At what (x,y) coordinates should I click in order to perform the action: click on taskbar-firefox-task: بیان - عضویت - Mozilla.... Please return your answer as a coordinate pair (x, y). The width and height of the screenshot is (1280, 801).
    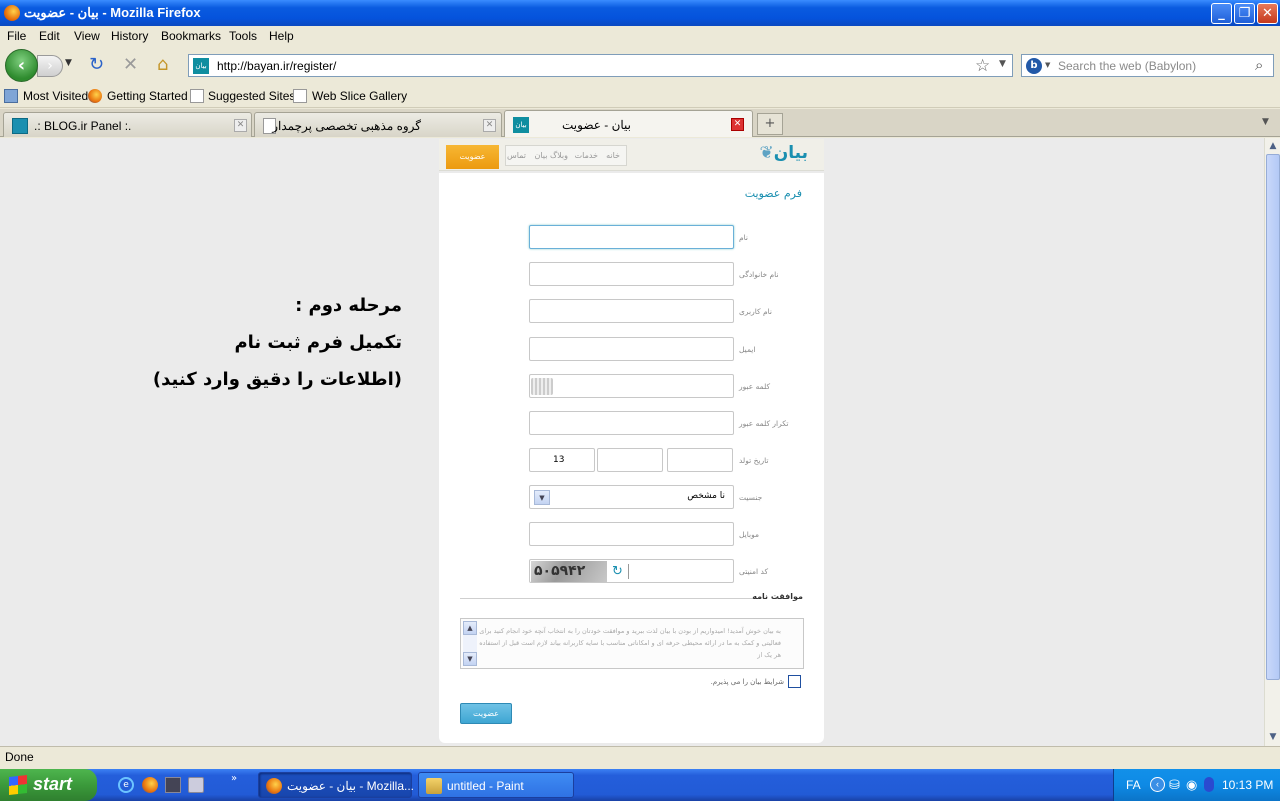
    Looking at the image, I should click on (336, 785).